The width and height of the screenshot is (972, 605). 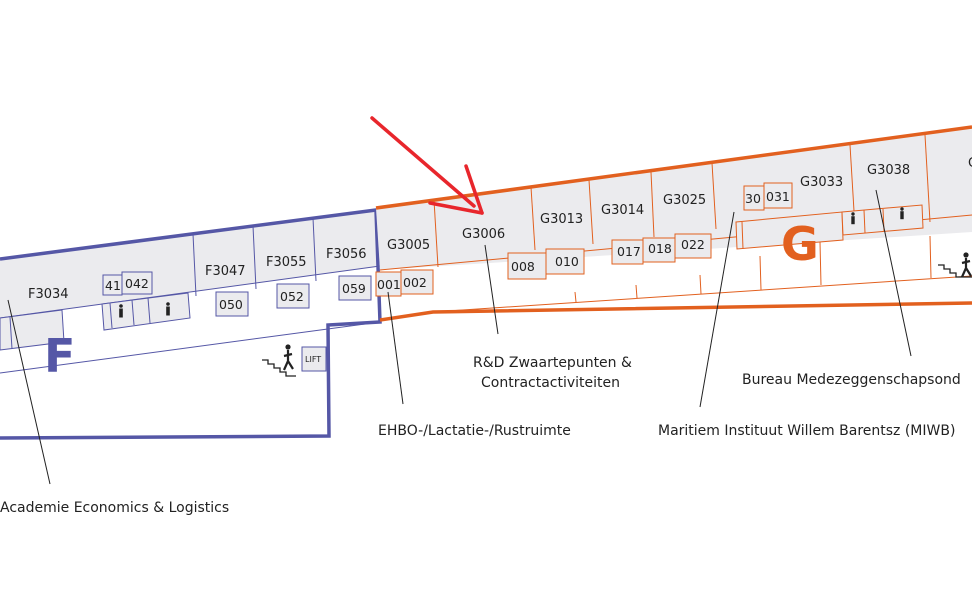 I want to click on room-f3055: F3055, so click(x=286, y=262).